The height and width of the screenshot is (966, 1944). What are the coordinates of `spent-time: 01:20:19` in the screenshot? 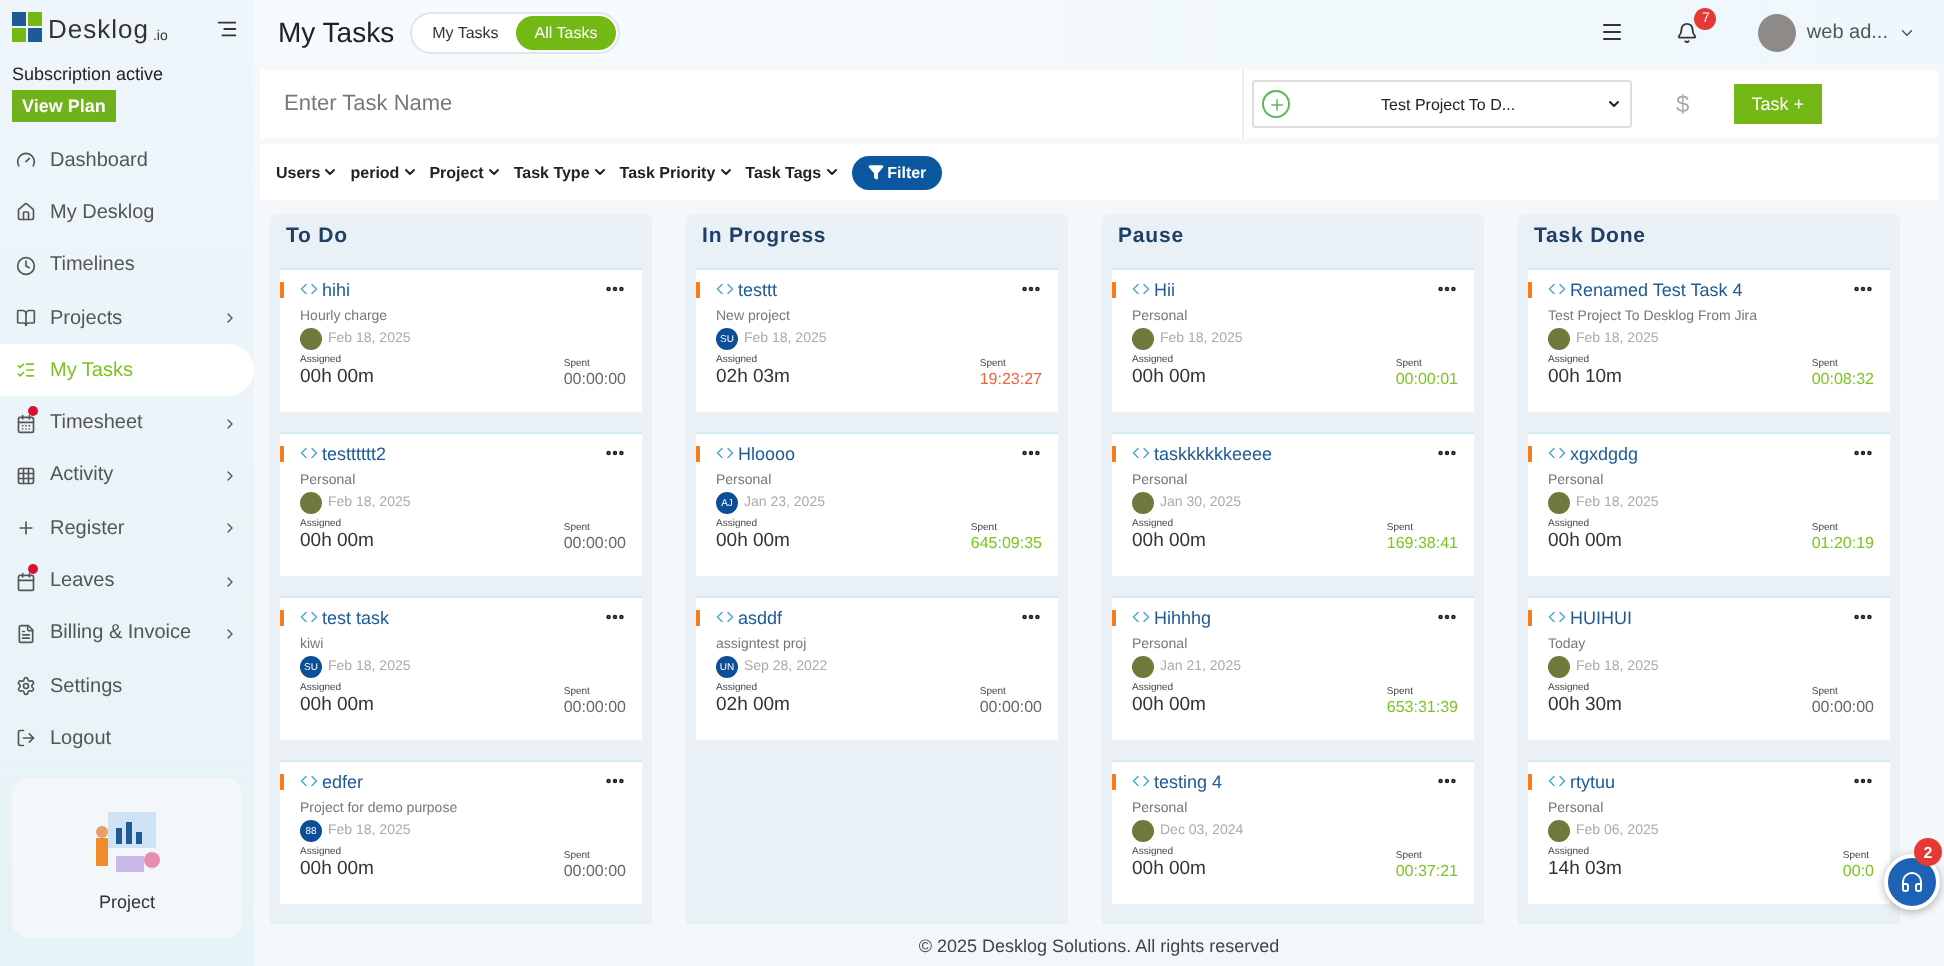 It's located at (1842, 543).